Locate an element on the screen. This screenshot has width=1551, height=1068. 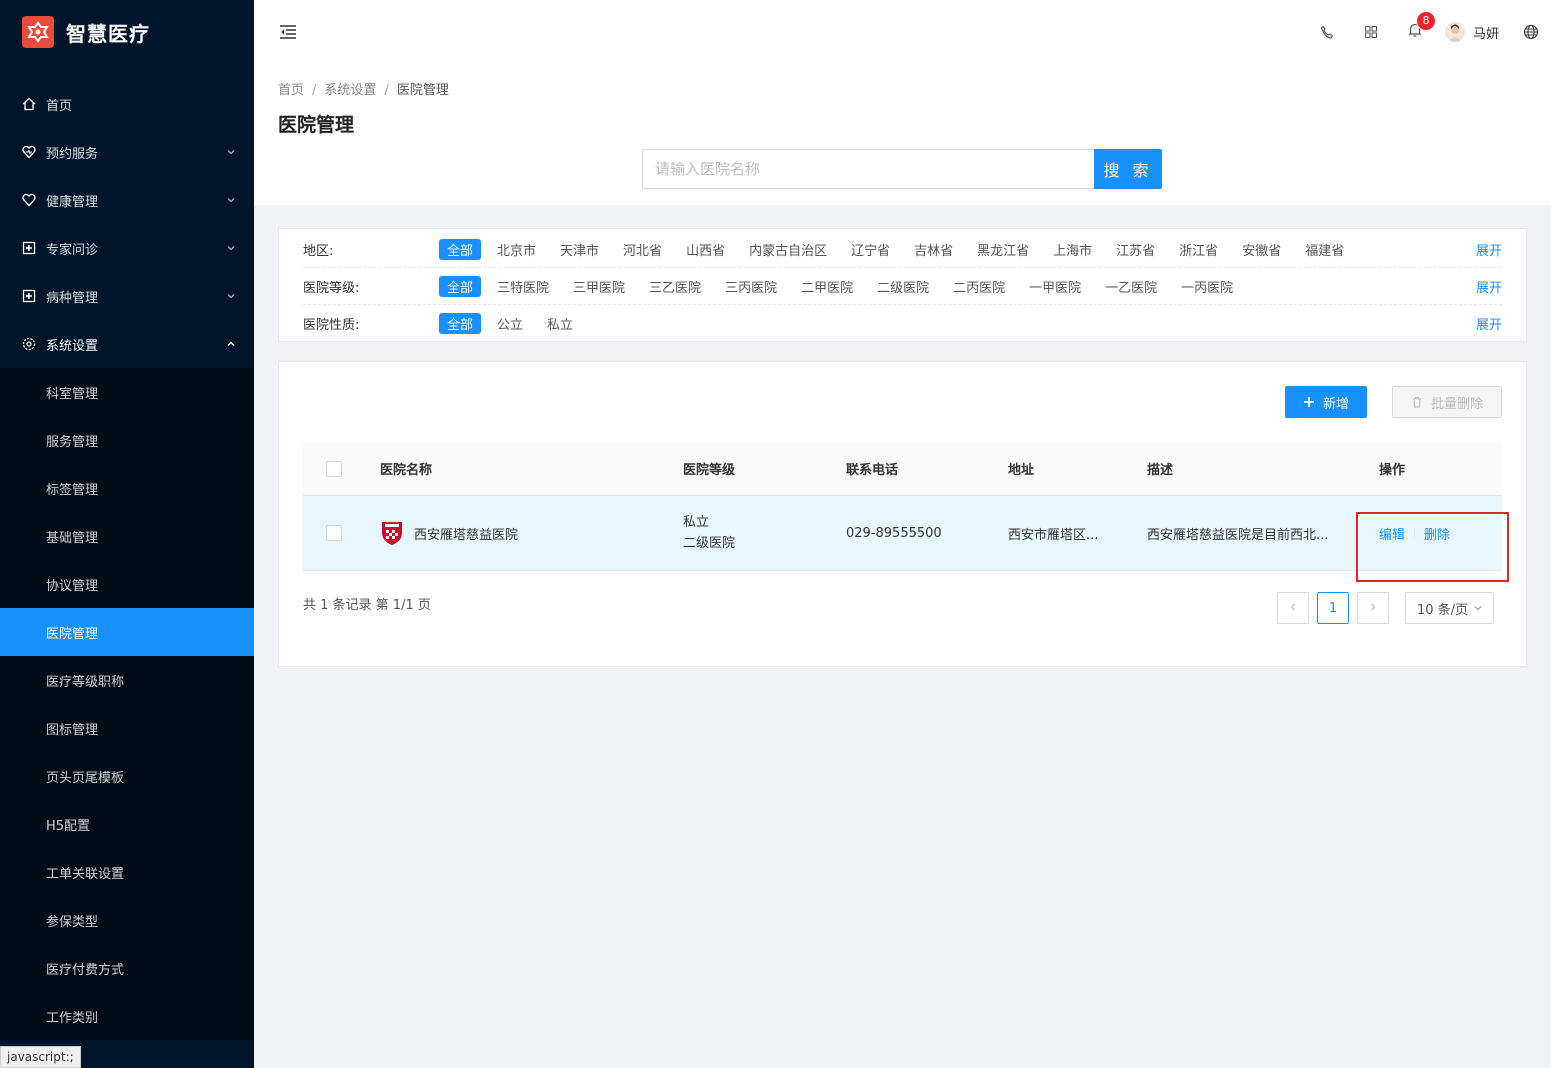
heart-icon is located at coordinates (29, 152).